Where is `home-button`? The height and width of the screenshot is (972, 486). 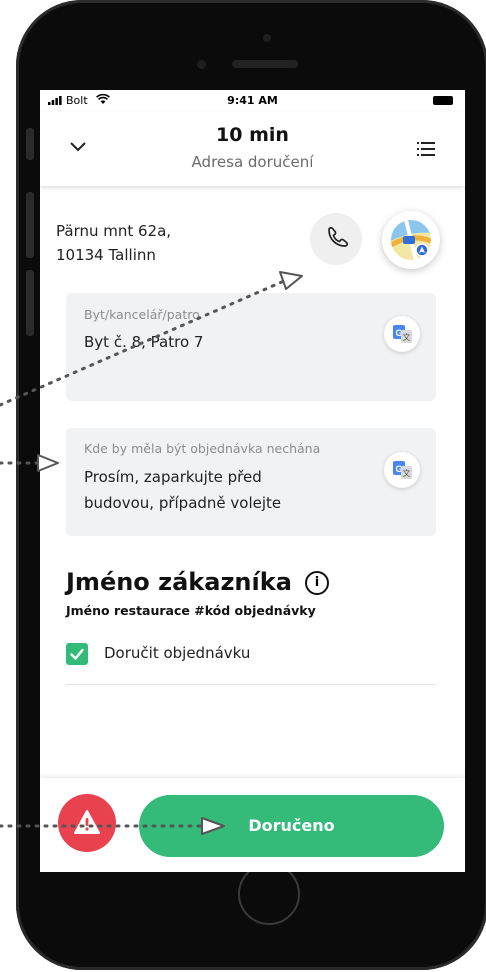 home-button is located at coordinates (269, 894).